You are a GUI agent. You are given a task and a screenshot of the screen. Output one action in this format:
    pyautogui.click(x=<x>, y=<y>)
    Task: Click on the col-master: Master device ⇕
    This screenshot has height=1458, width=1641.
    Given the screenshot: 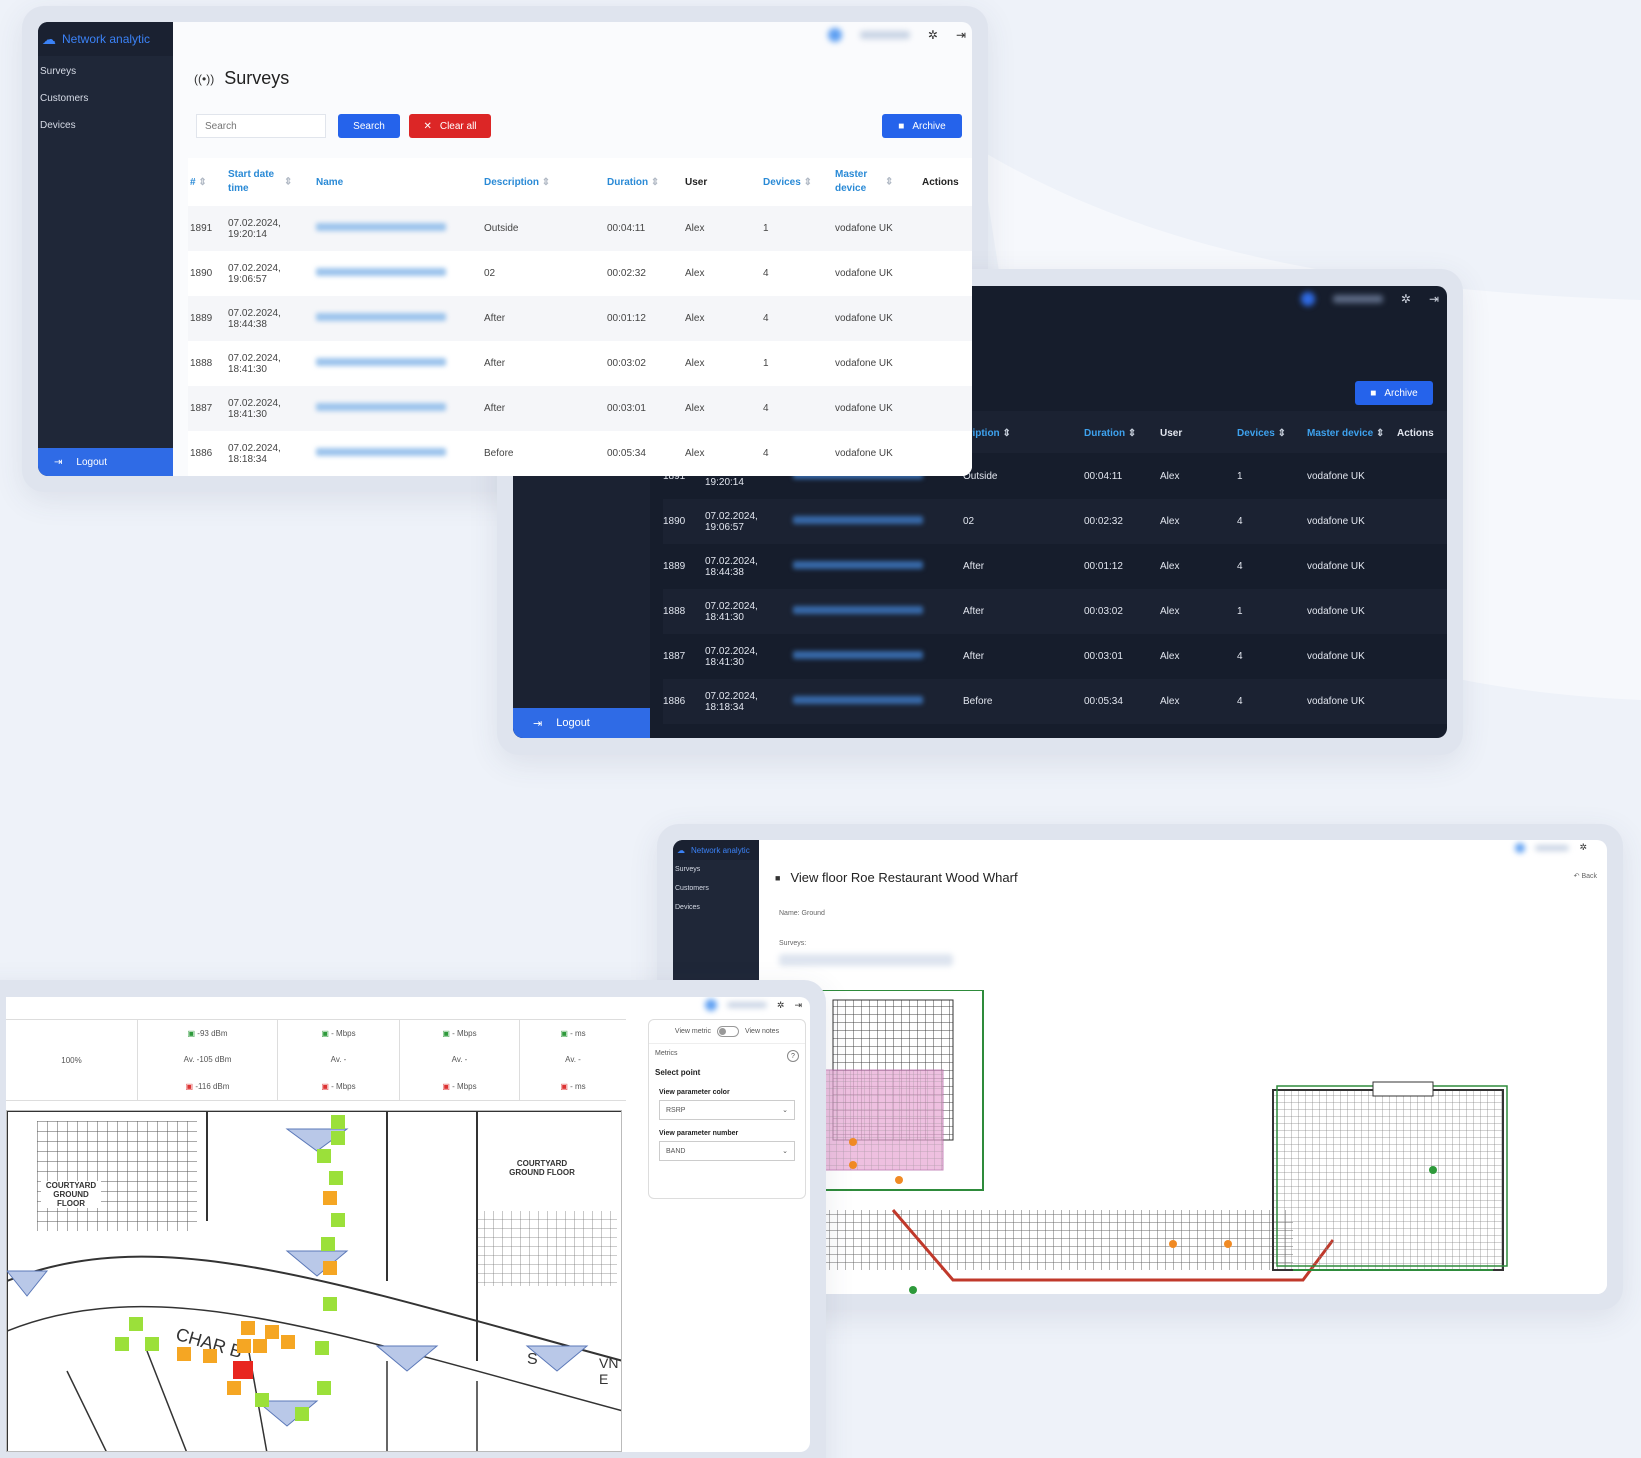 What is the action you would take?
    pyautogui.click(x=878, y=182)
    